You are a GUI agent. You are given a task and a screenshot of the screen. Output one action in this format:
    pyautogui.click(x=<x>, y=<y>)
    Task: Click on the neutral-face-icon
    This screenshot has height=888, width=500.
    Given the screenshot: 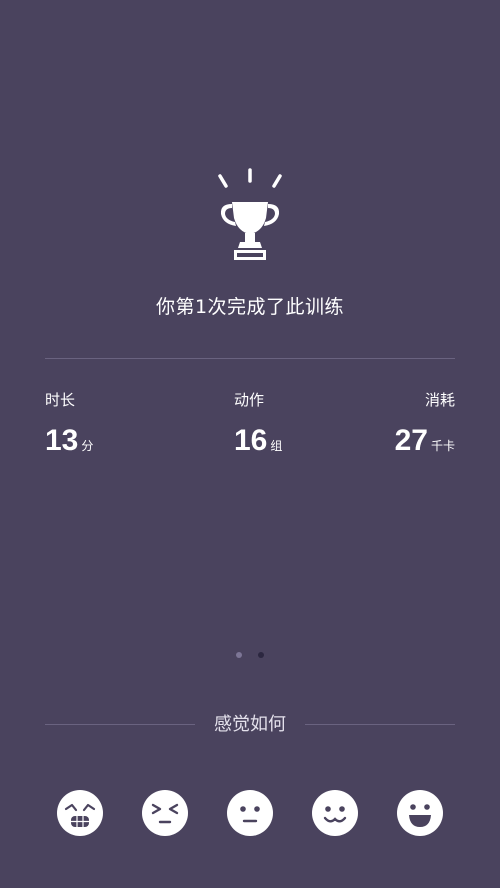 What is the action you would take?
    pyautogui.click(x=250, y=813)
    